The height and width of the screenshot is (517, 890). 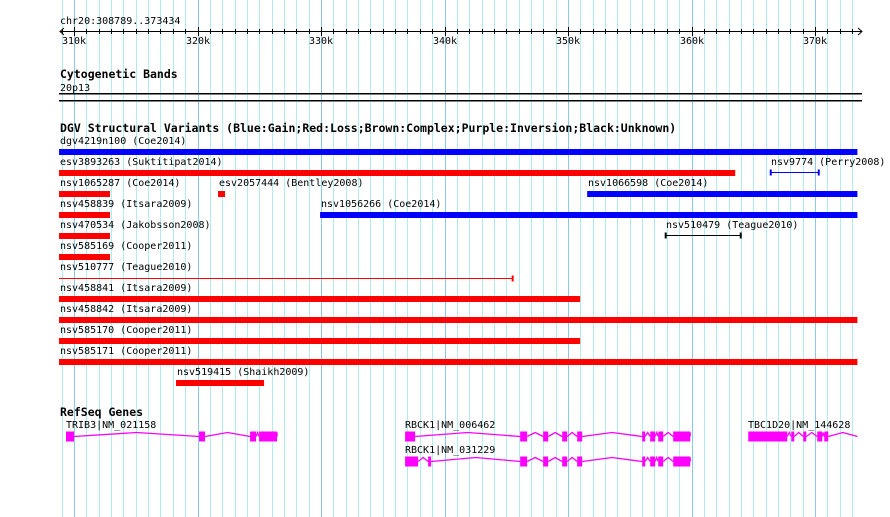 What do you see at coordinates (460, 94) in the screenshot?
I see `cytoband-top-line` at bounding box center [460, 94].